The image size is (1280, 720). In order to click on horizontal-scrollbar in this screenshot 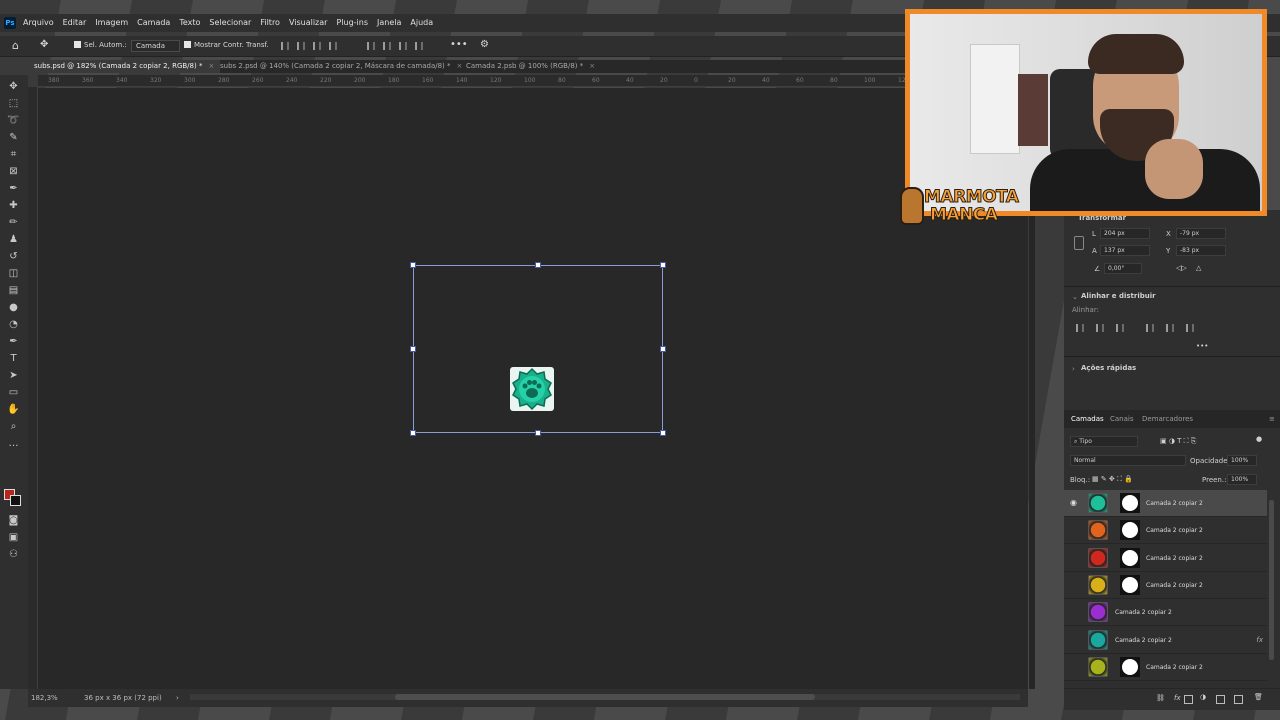, I will do `click(605, 697)`.